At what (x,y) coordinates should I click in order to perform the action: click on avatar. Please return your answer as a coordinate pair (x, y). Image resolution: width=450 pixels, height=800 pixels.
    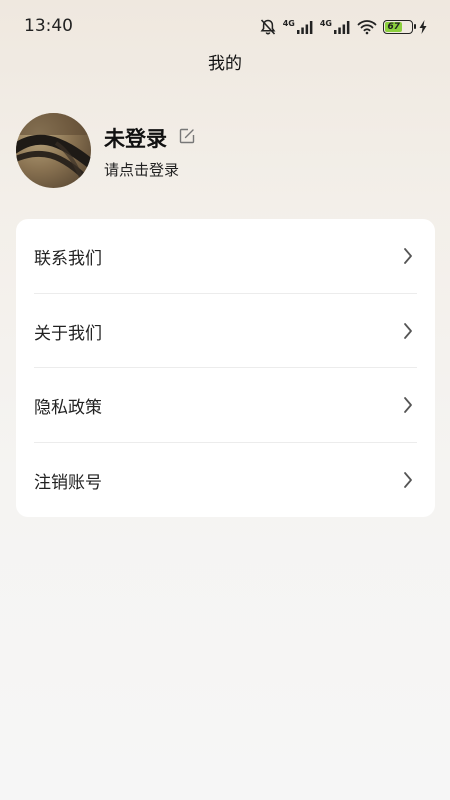
    Looking at the image, I should click on (53, 150).